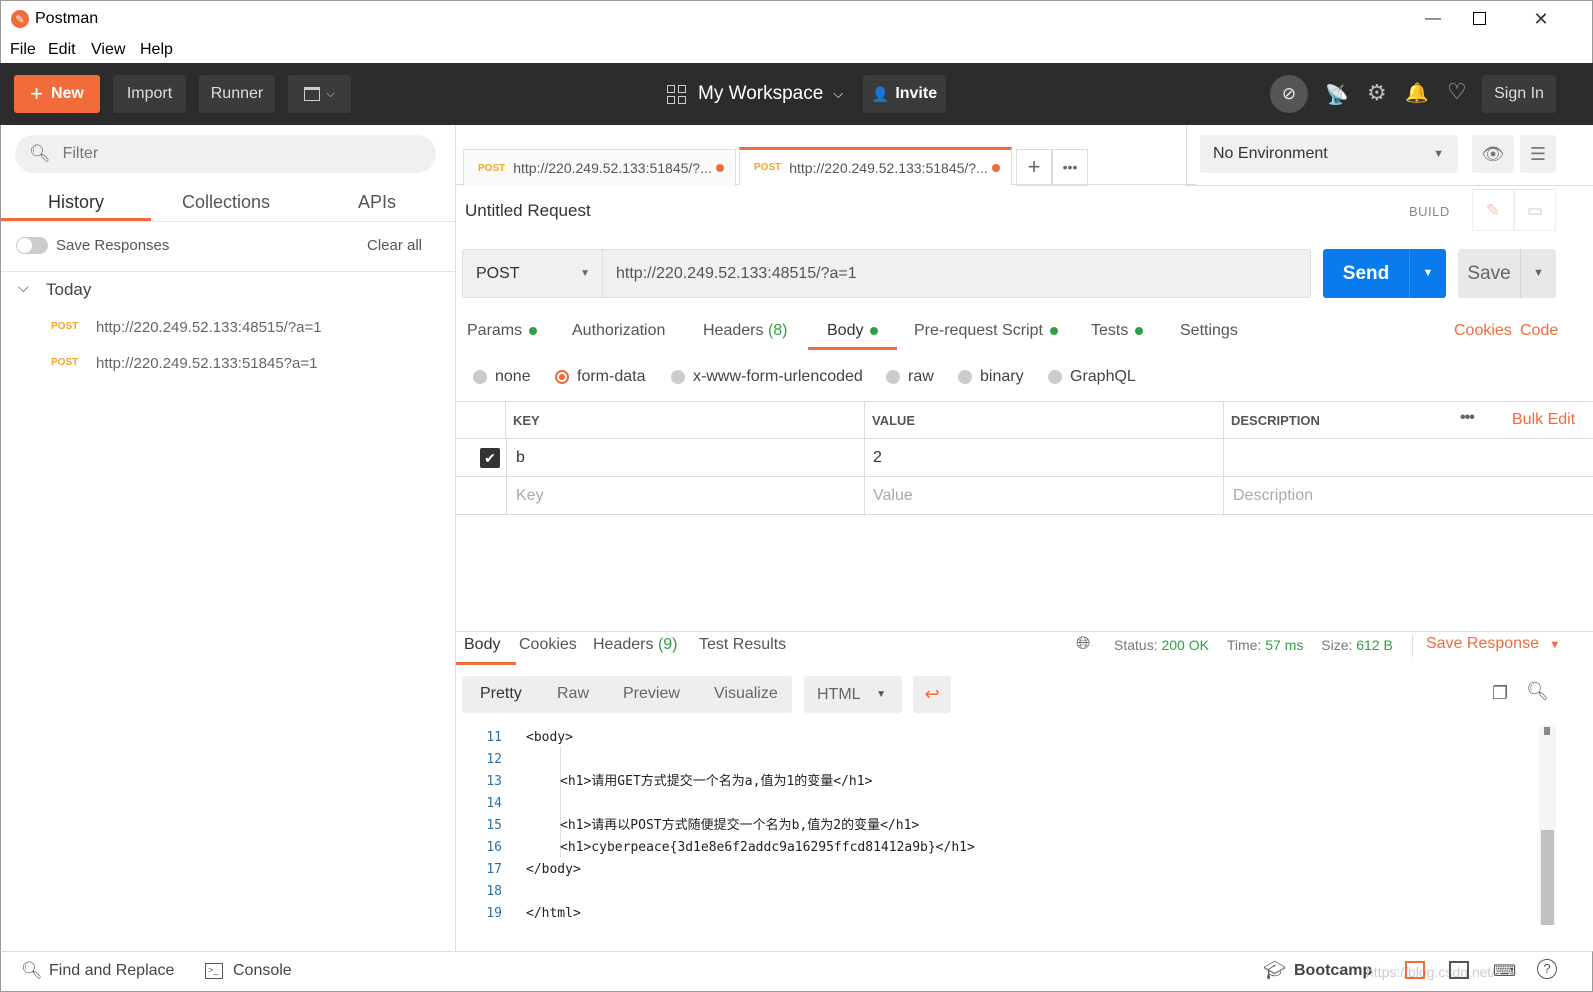 Image resolution: width=1593 pixels, height=992 pixels. Describe the element at coordinates (319, 94) in the screenshot. I see `new-window-button: ⌵` at that location.